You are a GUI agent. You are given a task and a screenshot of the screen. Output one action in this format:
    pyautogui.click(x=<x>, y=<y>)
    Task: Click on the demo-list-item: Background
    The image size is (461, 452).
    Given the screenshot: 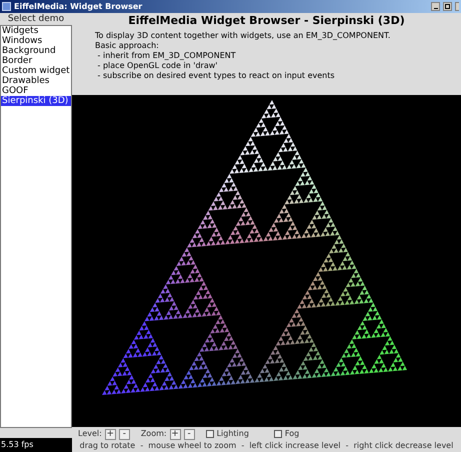 What is the action you would take?
    pyautogui.click(x=36, y=51)
    